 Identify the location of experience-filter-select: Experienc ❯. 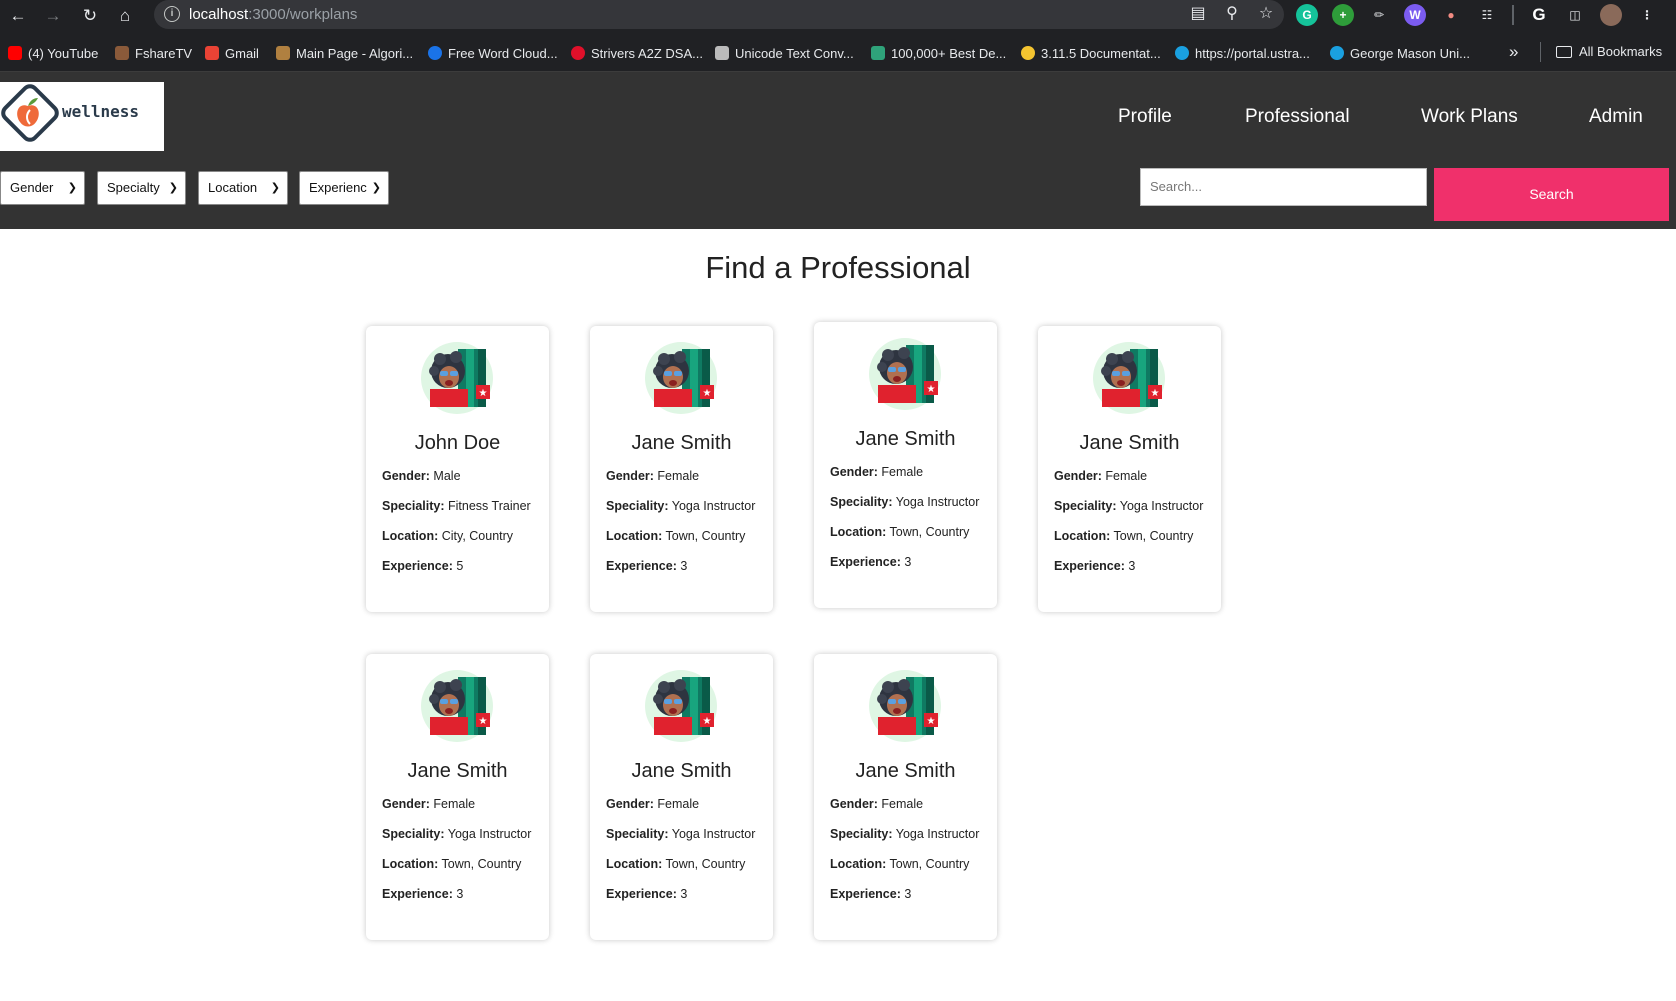
(344, 188).